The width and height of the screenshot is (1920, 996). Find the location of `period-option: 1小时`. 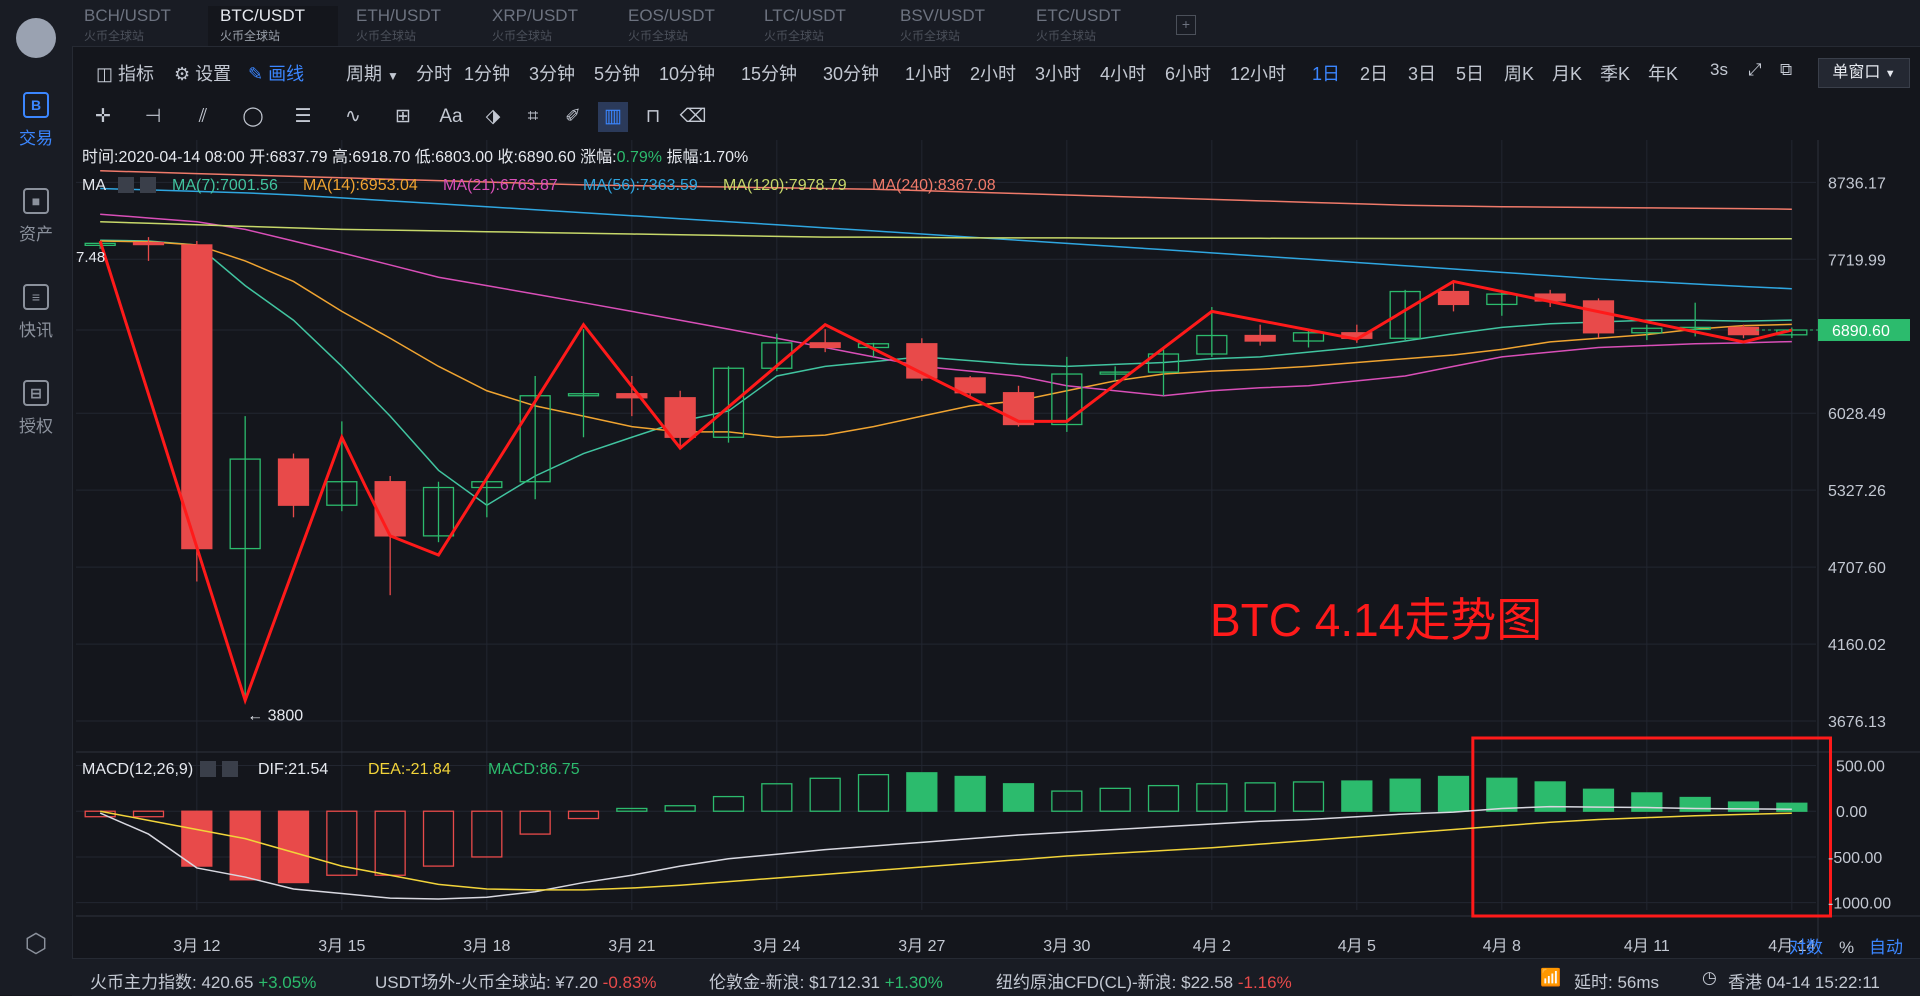

period-option: 1小时 is located at coordinates (928, 73).